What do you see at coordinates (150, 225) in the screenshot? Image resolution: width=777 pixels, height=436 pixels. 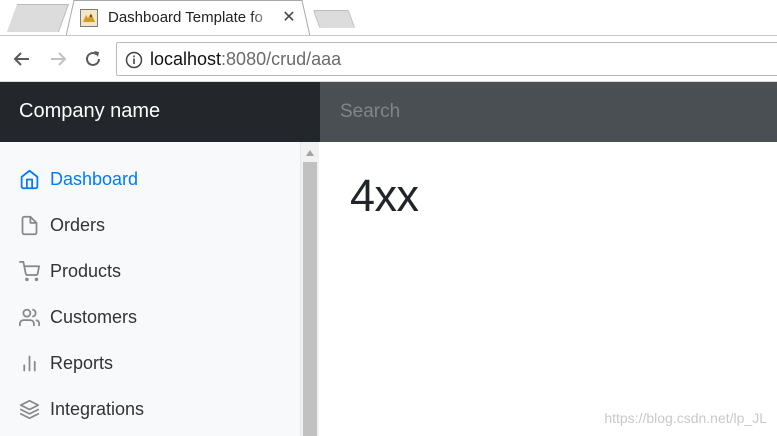 I see `sidebar-item-orders: Orders` at bounding box center [150, 225].